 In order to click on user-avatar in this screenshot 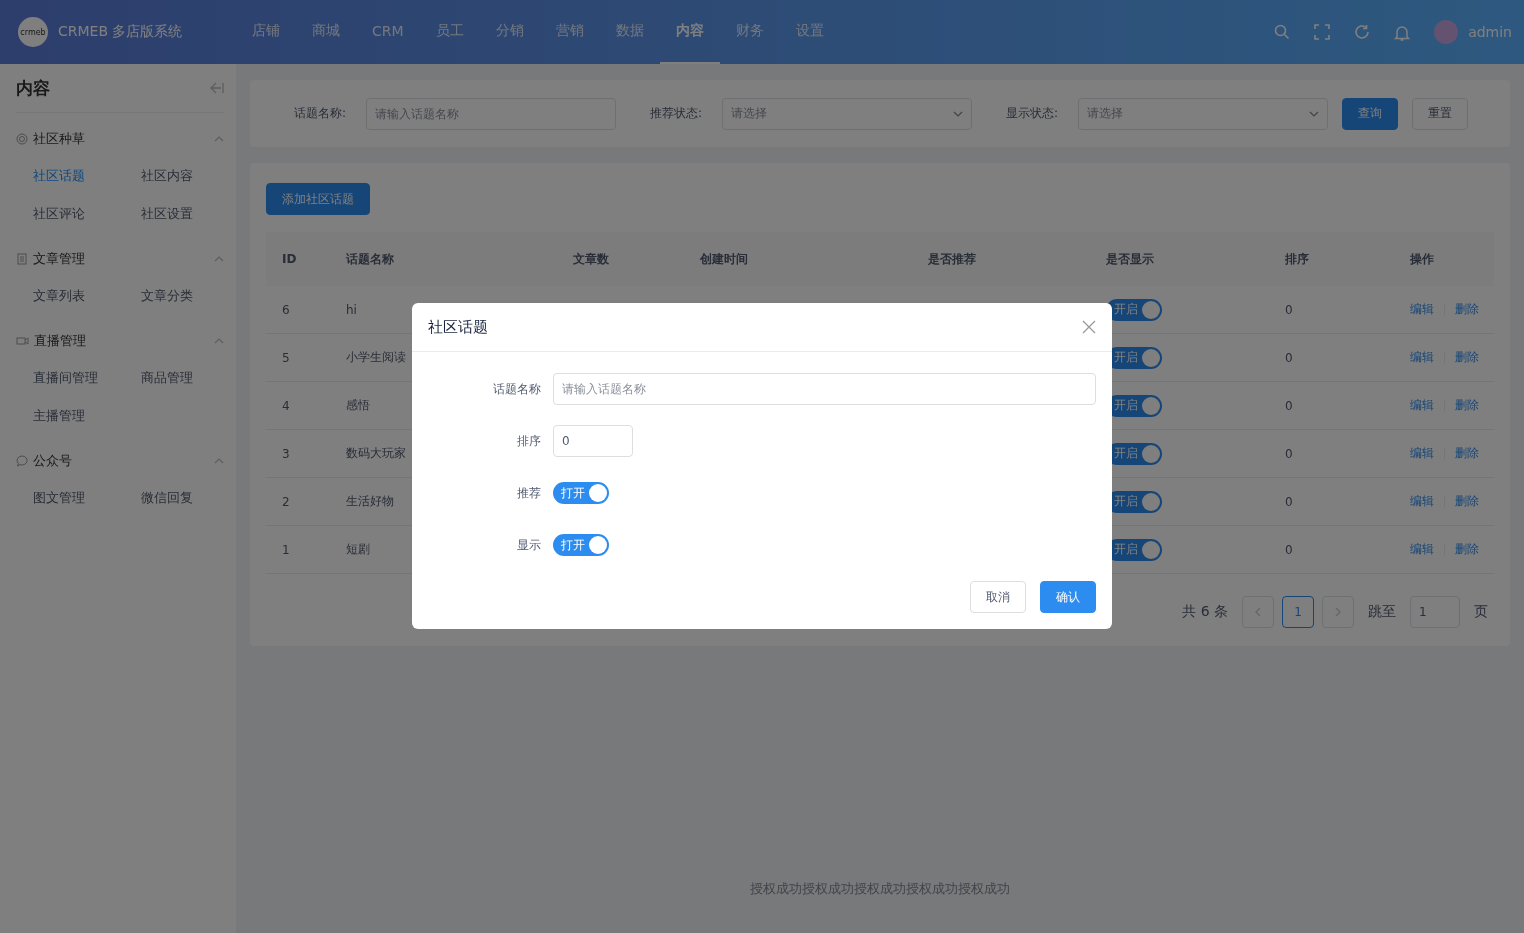, I will do `click(1446, 32)`.